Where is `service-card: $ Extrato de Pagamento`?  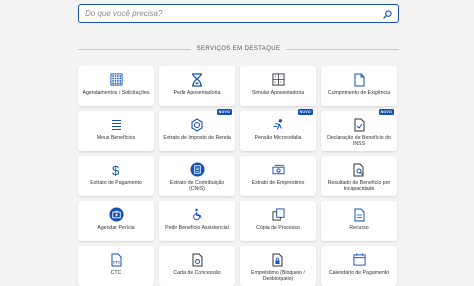 service-card: $ Extrato de Pagamento is located at coordinates (116, 176).